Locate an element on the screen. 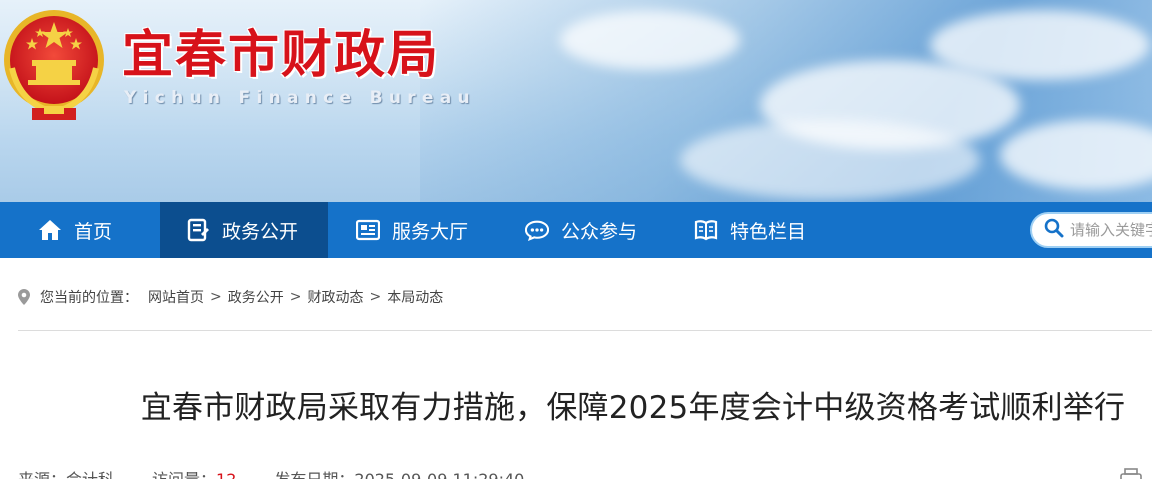 The image size is (1152, 479). nav-item-gov-affairs: 政务公开 is located at coordinates (244, 230).